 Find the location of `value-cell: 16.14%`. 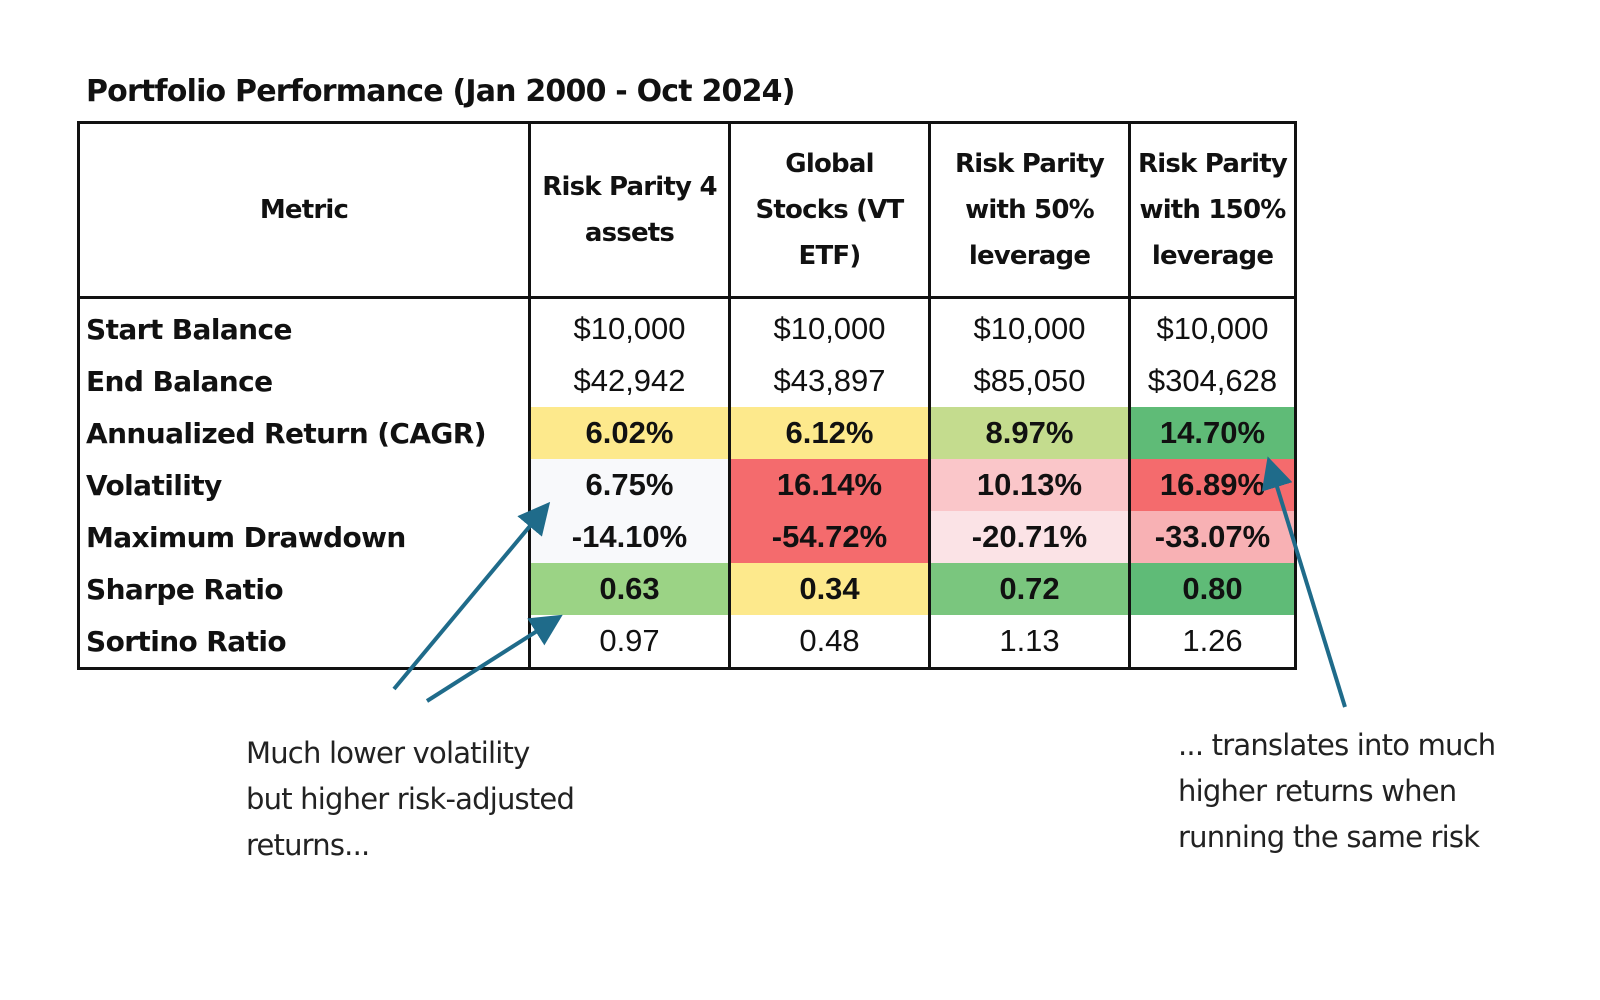

value-cell: 16.14% is located at coordinates (829, 485).